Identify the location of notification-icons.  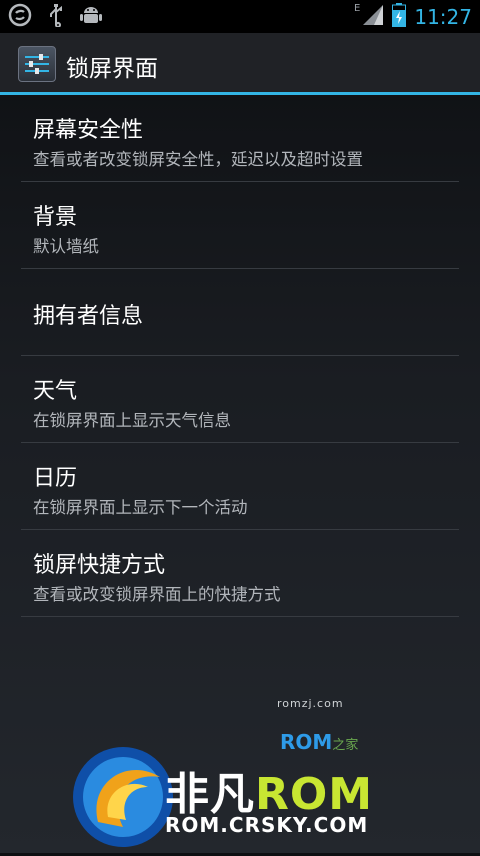
(55, 17).